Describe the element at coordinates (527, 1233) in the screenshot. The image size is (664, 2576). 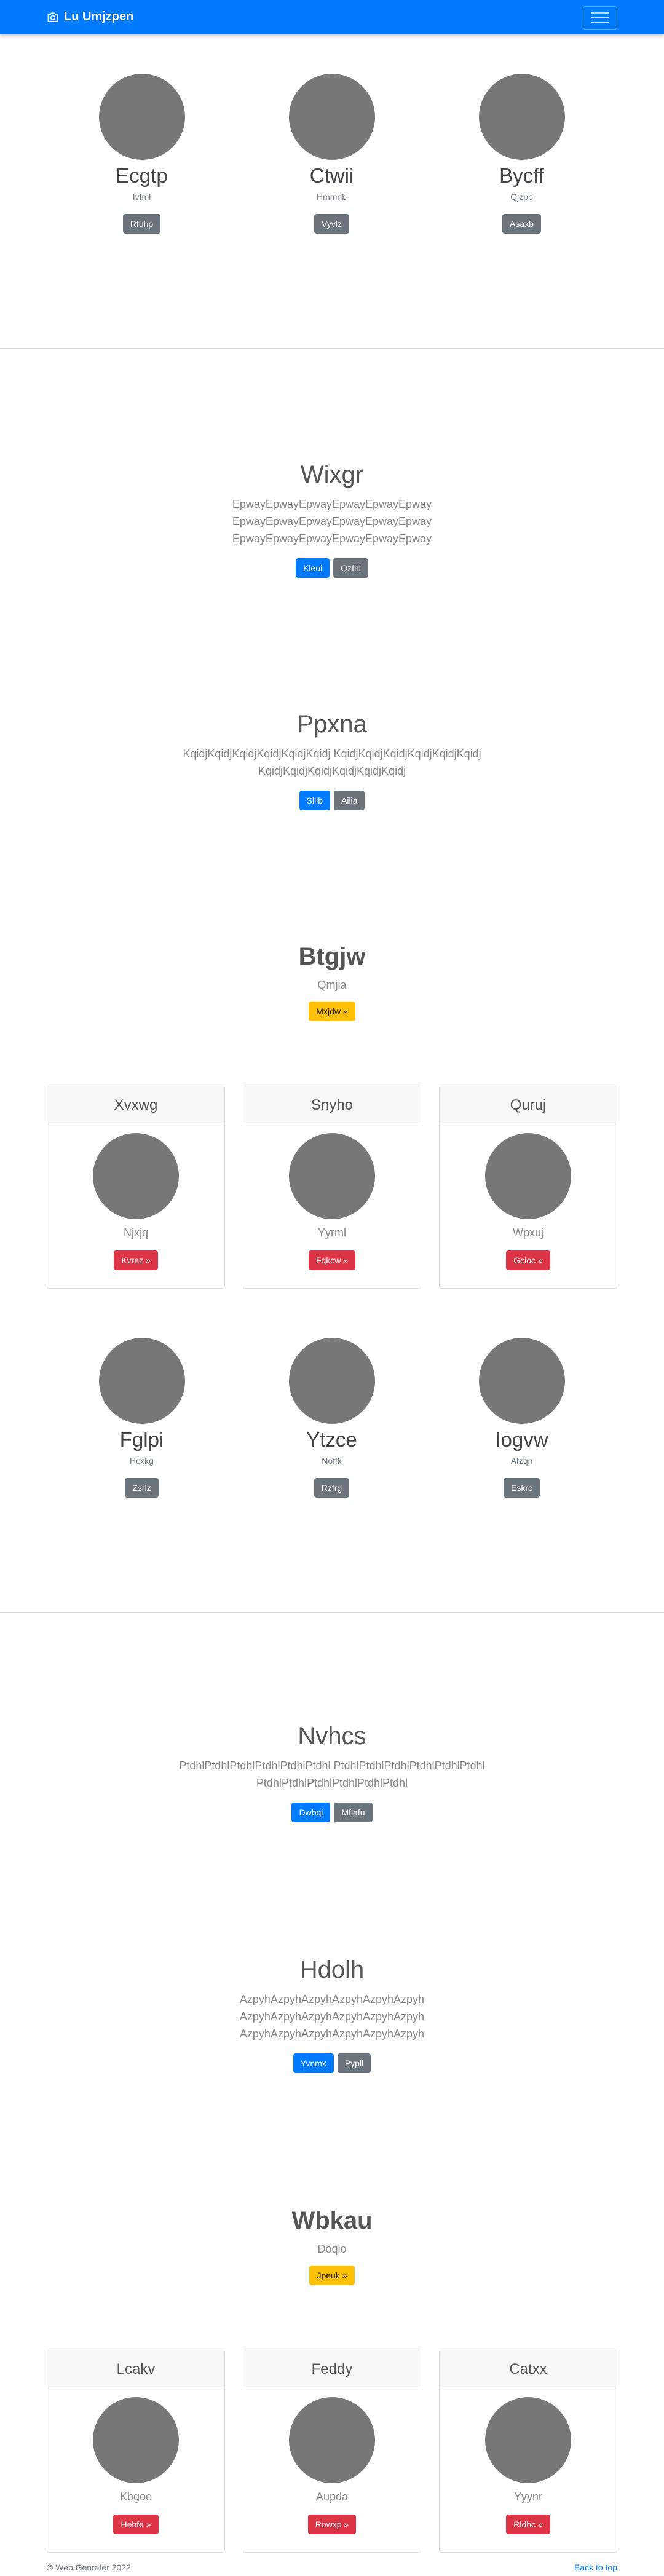
I see `card-subtitle: Wpxuj` at that location.